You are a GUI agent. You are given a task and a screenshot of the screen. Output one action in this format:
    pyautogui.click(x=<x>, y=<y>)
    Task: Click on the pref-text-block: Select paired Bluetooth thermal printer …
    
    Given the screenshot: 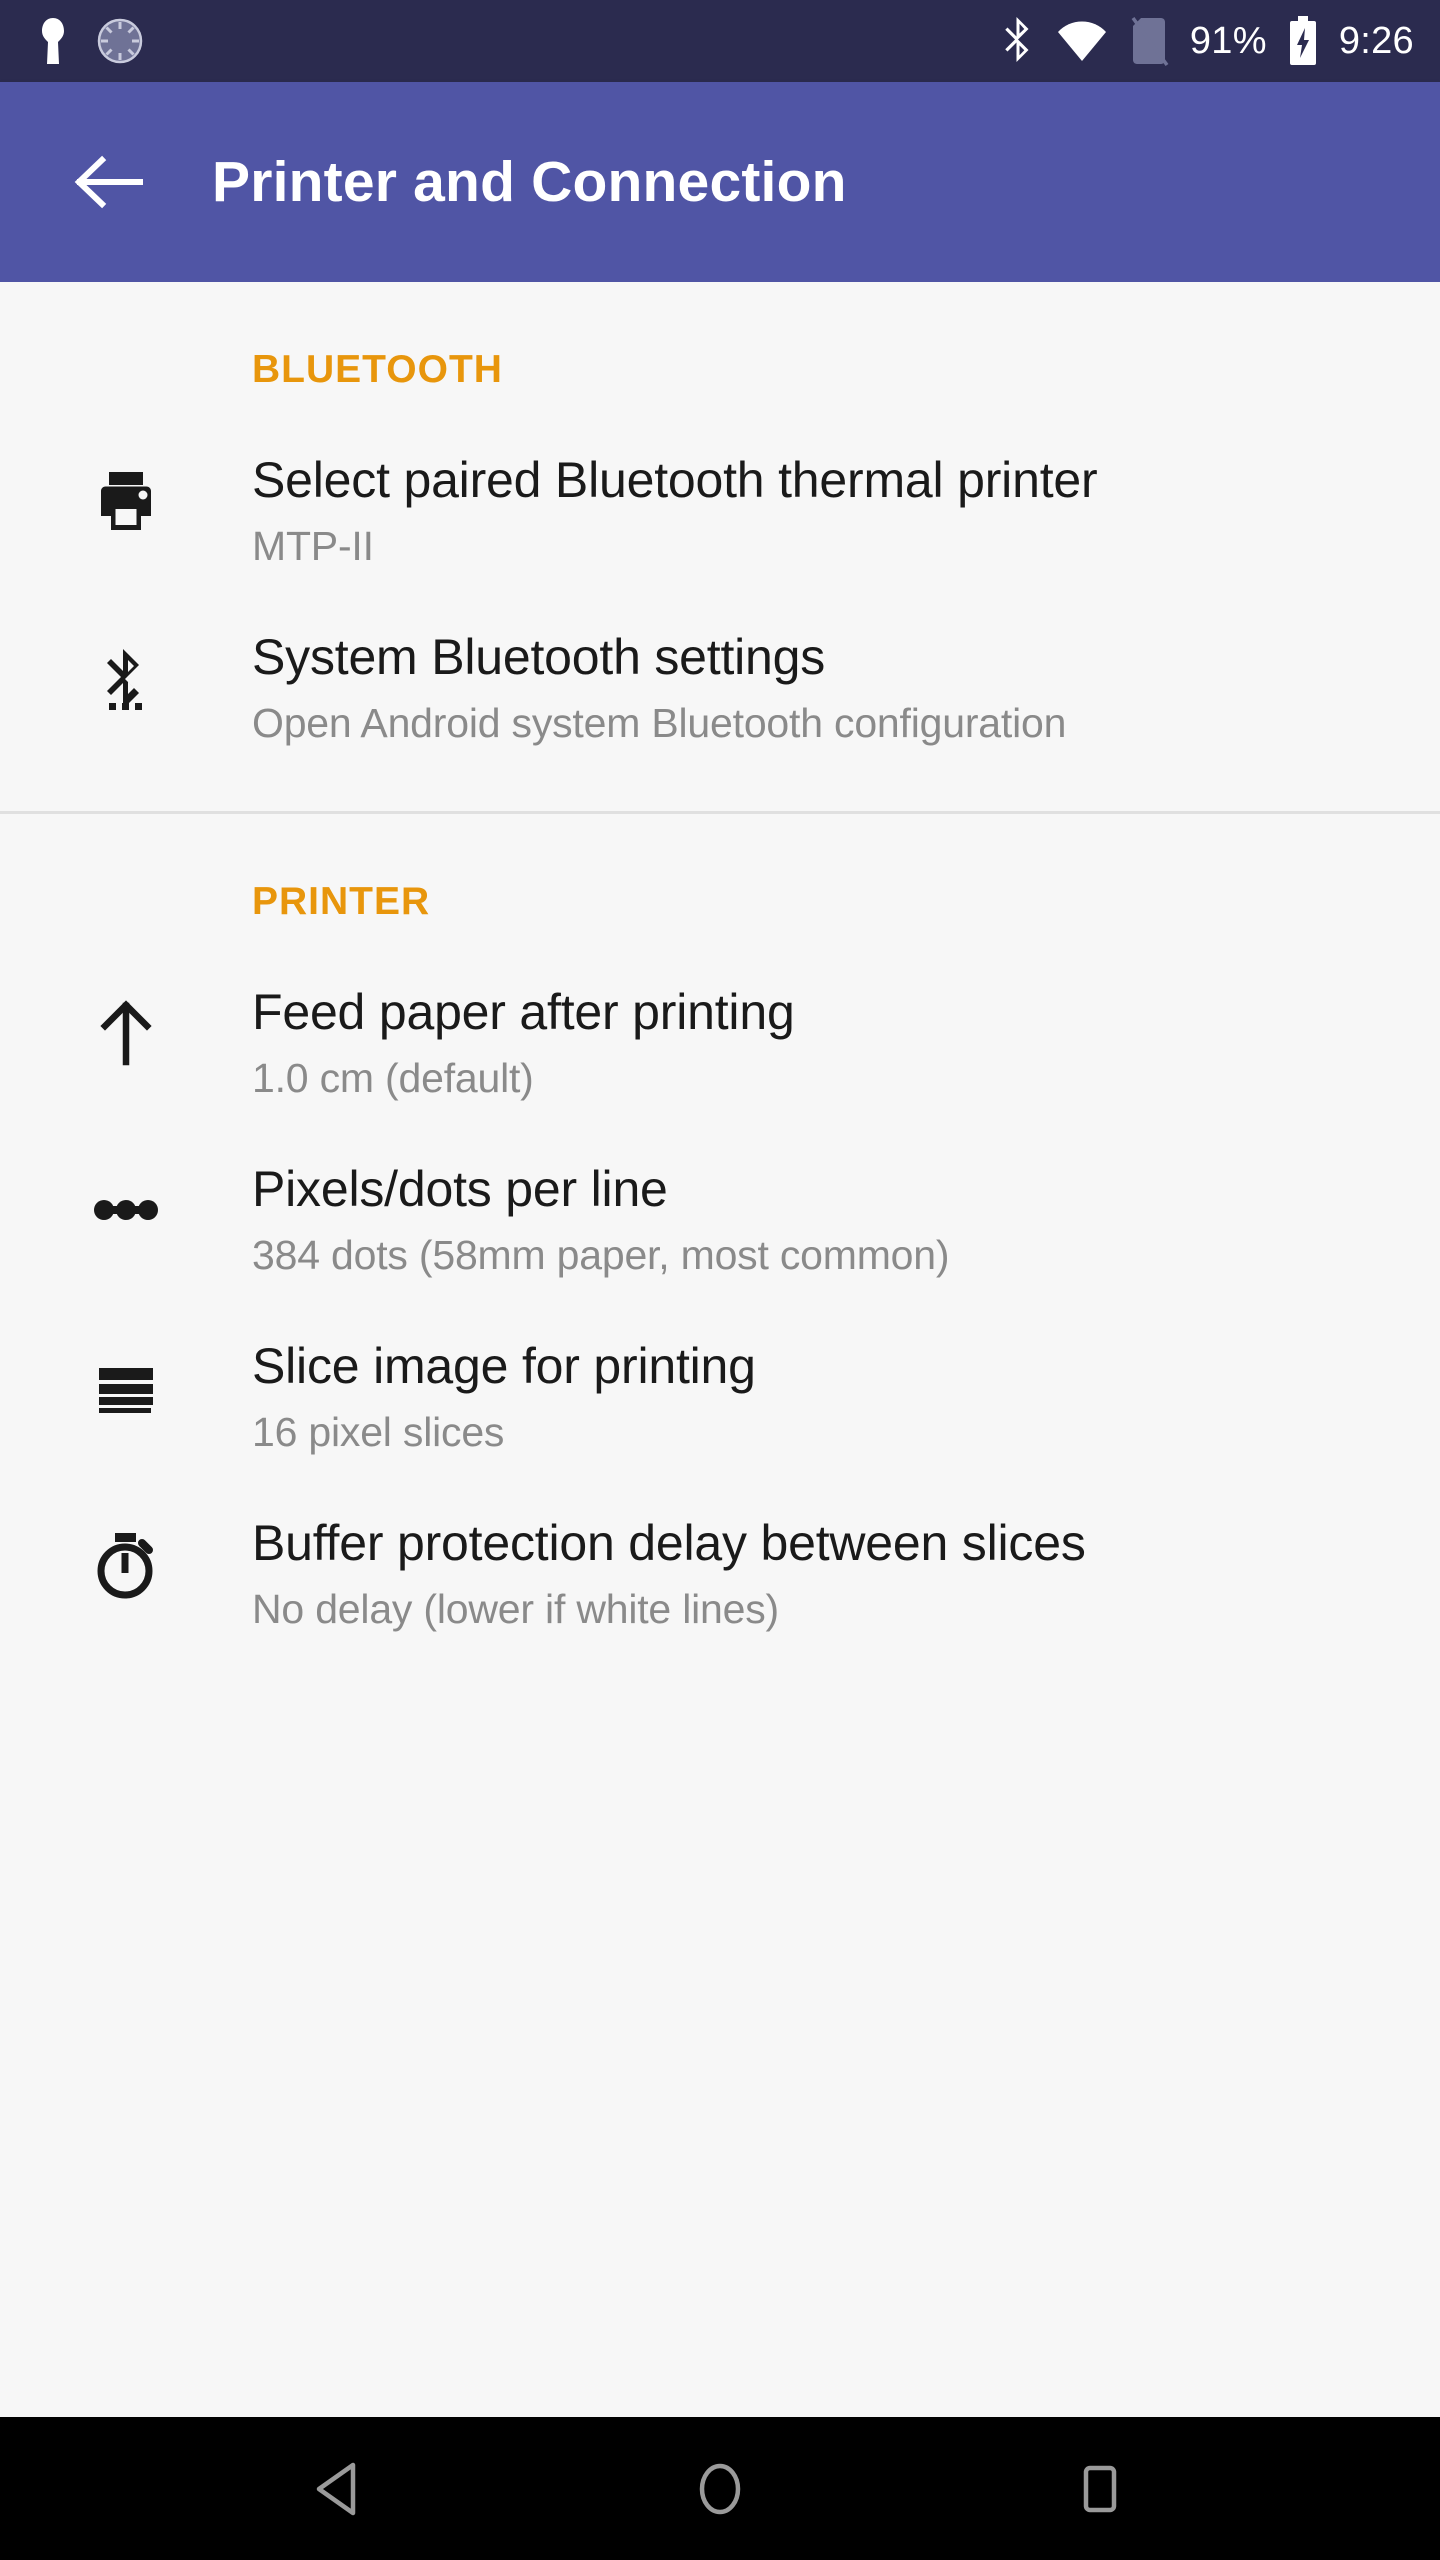 What is the action you would take?
    pyautogui.click(x=816, y=510)
    